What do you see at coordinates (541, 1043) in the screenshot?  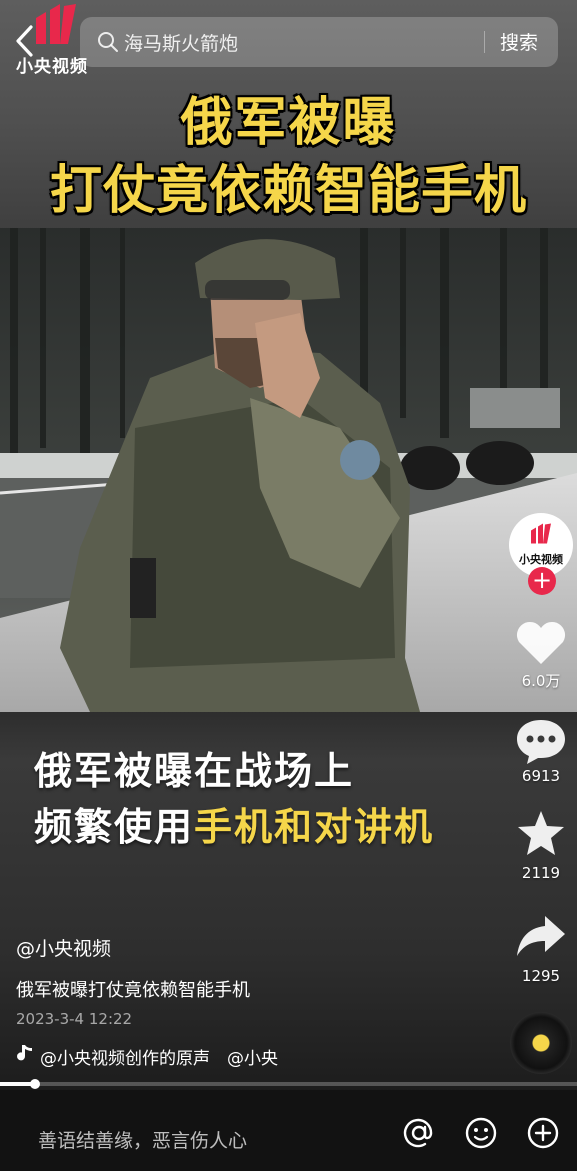 I see `music-disc-icon` at bounding box center [541, 1043].